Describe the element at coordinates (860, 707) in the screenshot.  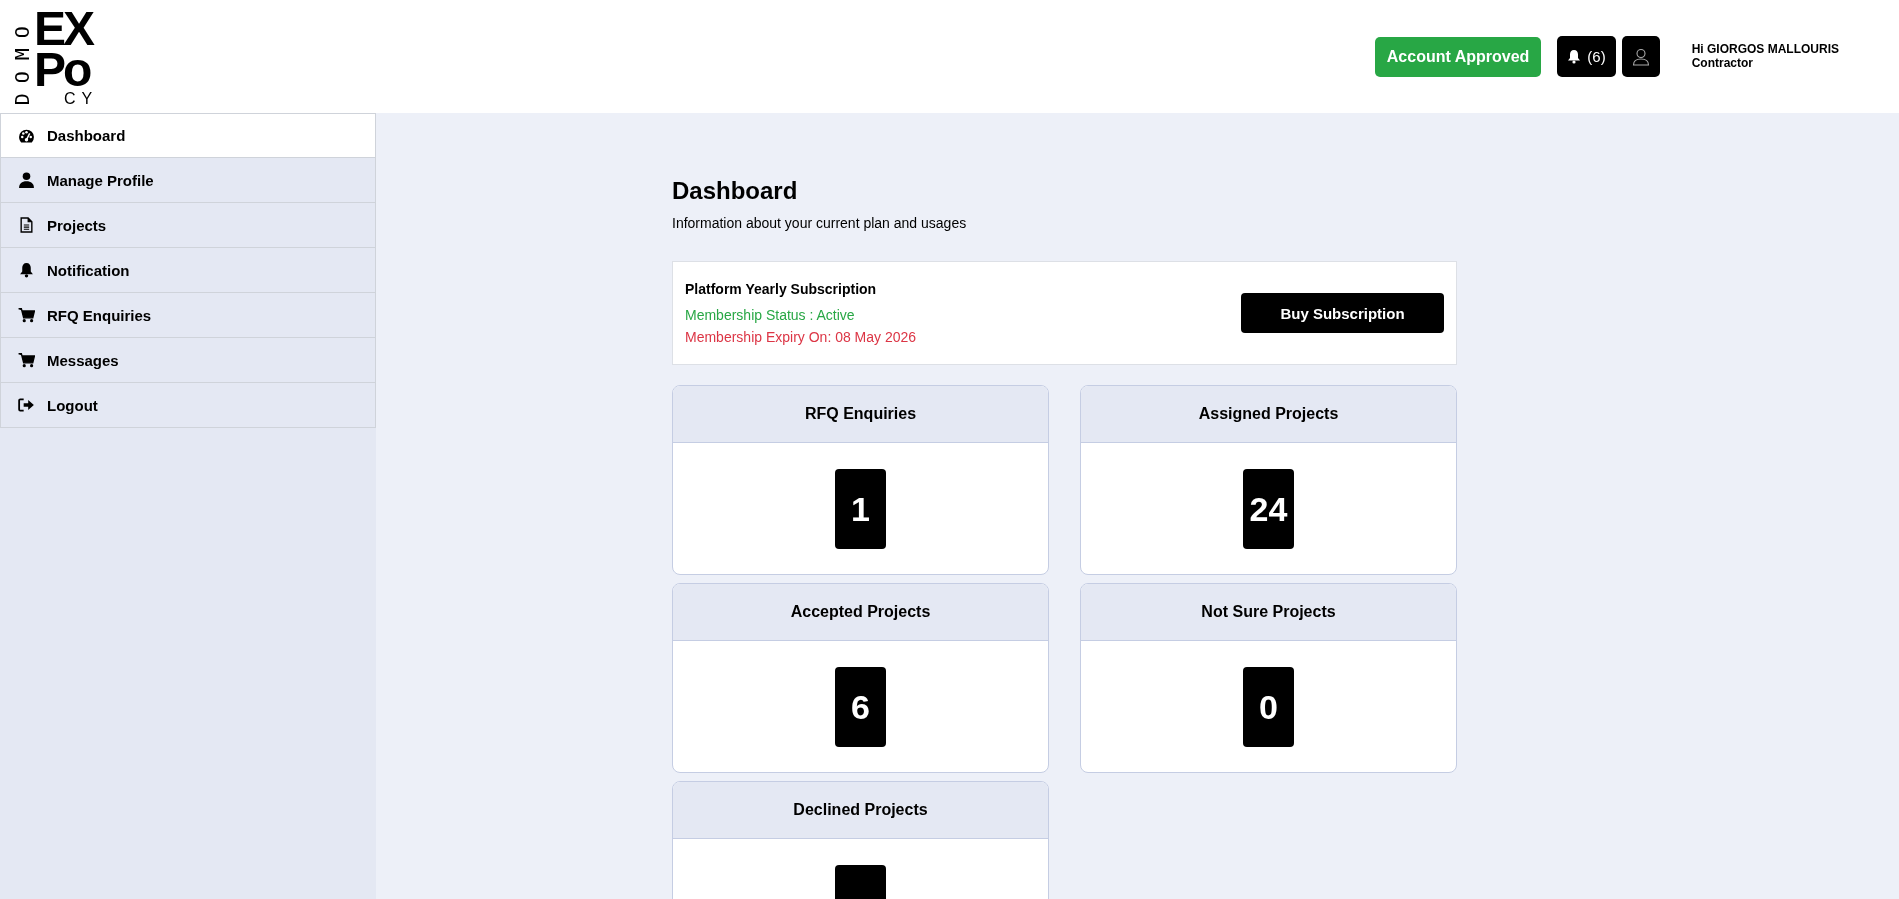
I see `count-badge: 6` at that location.